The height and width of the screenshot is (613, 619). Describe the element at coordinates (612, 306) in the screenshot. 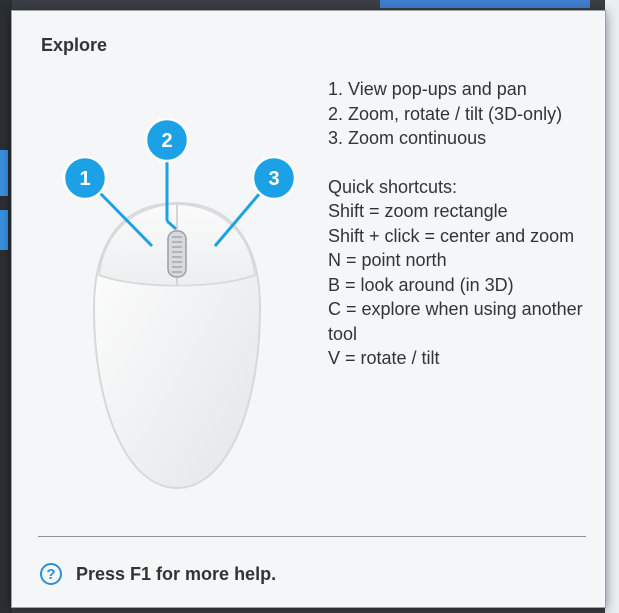

I see `background-map-edge` at that location.